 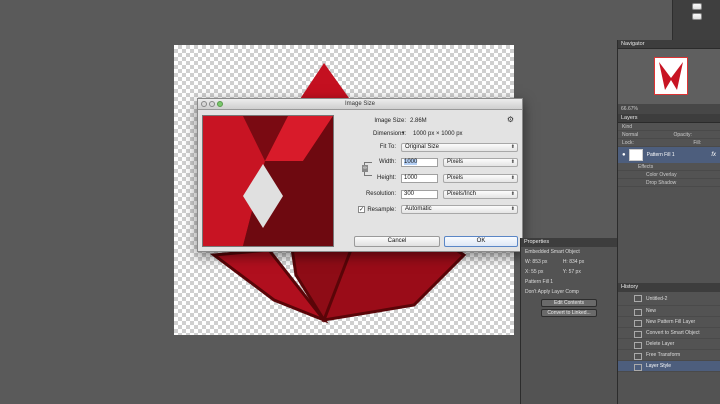 I want to click on effect-color-overlay: Color Overlay, so click(x=669, y=175).